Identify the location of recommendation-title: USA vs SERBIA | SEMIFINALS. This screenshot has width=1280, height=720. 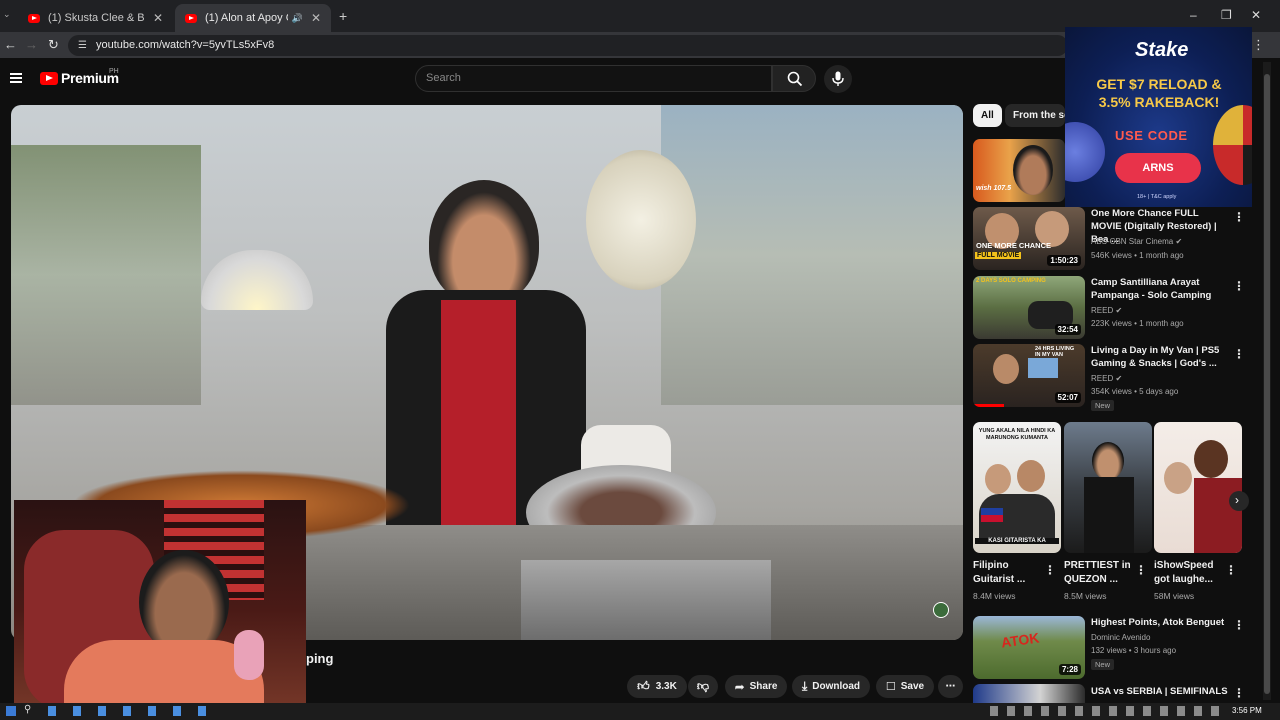
(1161, 691).